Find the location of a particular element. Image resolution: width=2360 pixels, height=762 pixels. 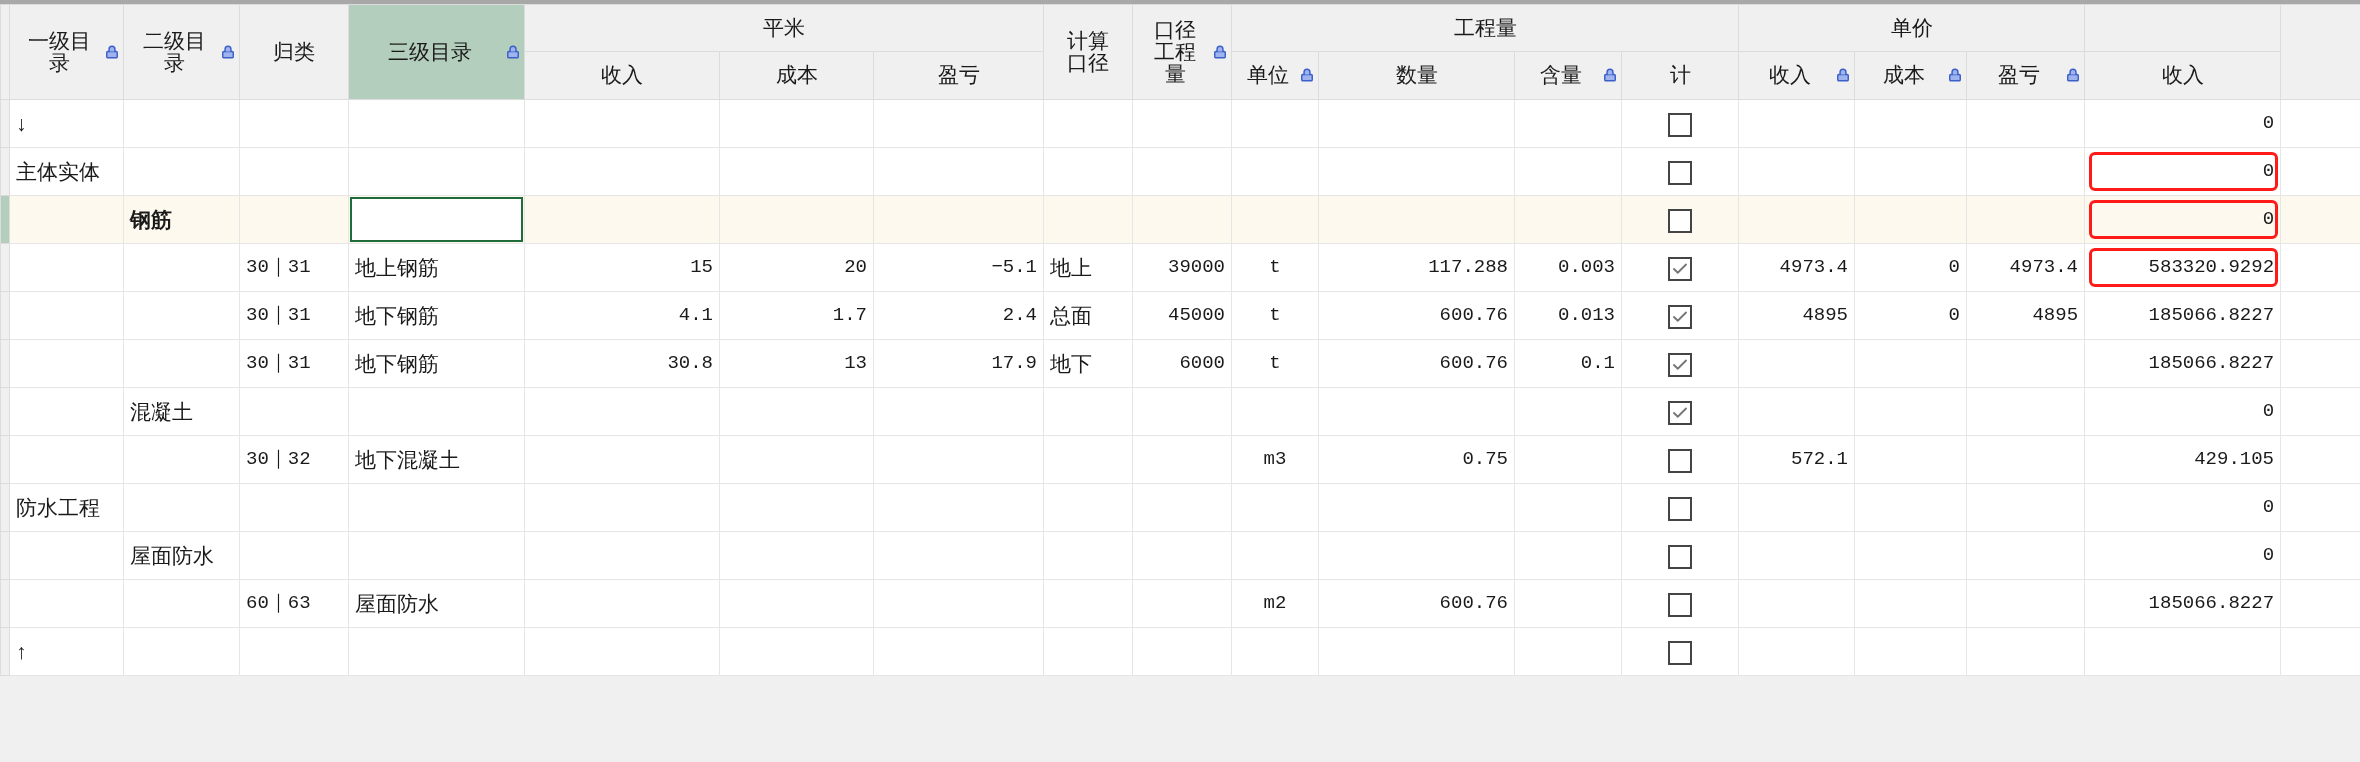

column-header: 二级目录 is located at coordinates (181, 52).